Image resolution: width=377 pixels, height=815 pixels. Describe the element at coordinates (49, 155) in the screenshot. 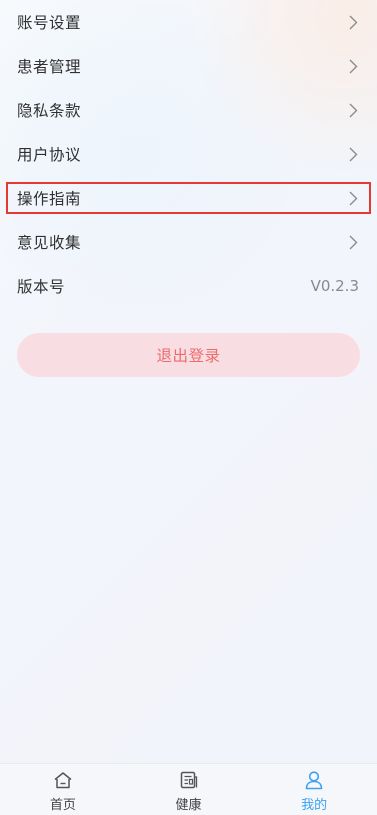

I see `menu-item-label: 用户协议` at that location.